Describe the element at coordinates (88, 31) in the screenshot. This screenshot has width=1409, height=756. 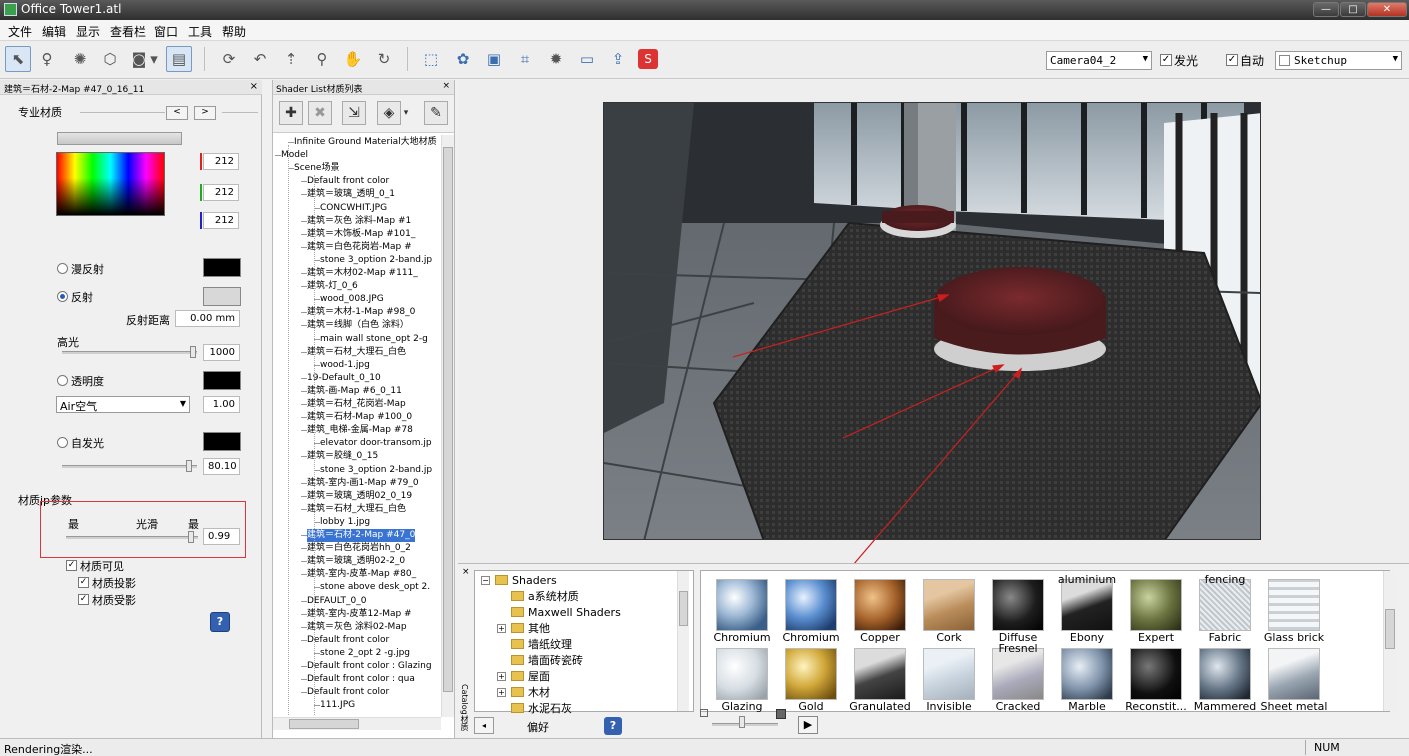
I see `menu-view: 显示` at that location.